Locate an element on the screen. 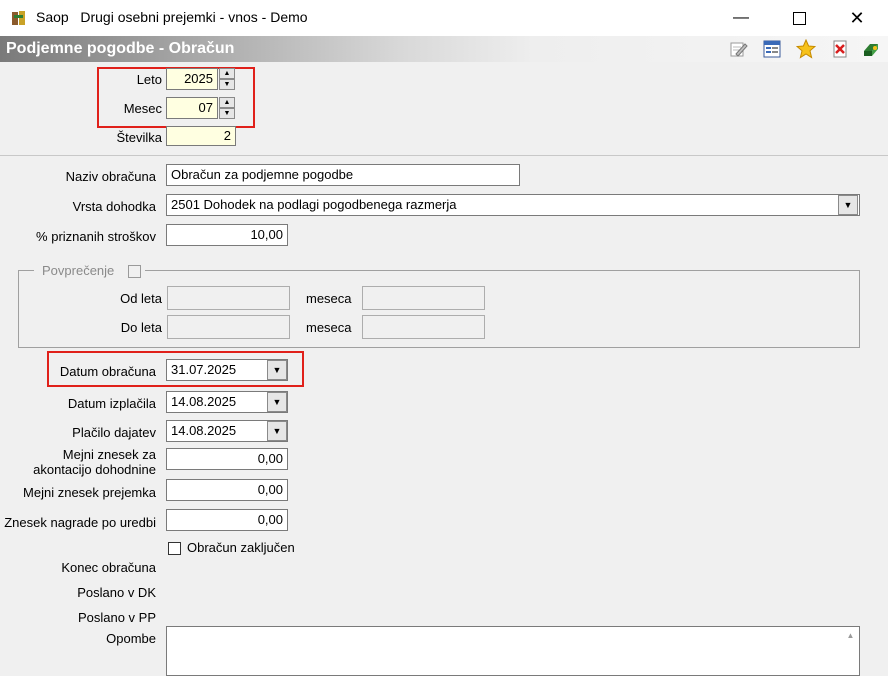 The image size is (888, 676). maximize-button is located at coordinates (799, 18).